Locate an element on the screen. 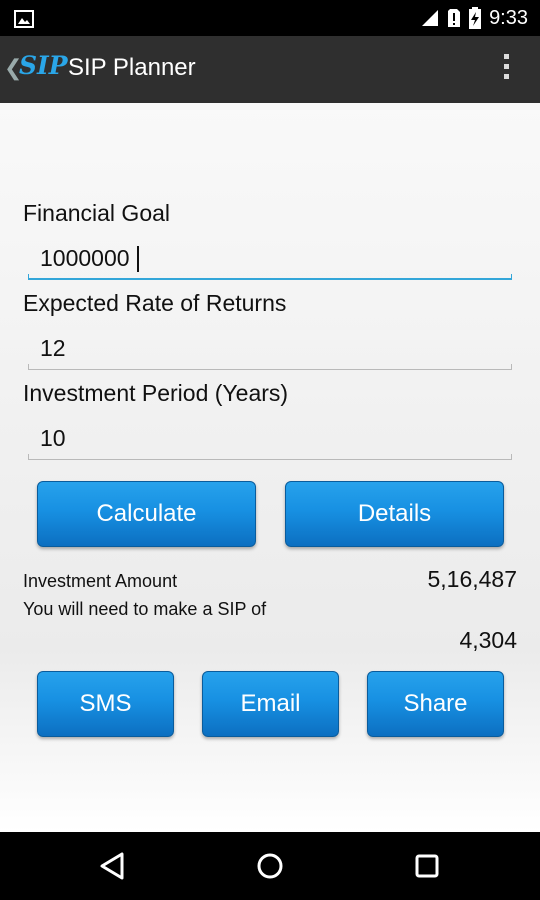 This screenshot has width=540, height=900. gallery-notification-icon is located at coordinates (24, 19).